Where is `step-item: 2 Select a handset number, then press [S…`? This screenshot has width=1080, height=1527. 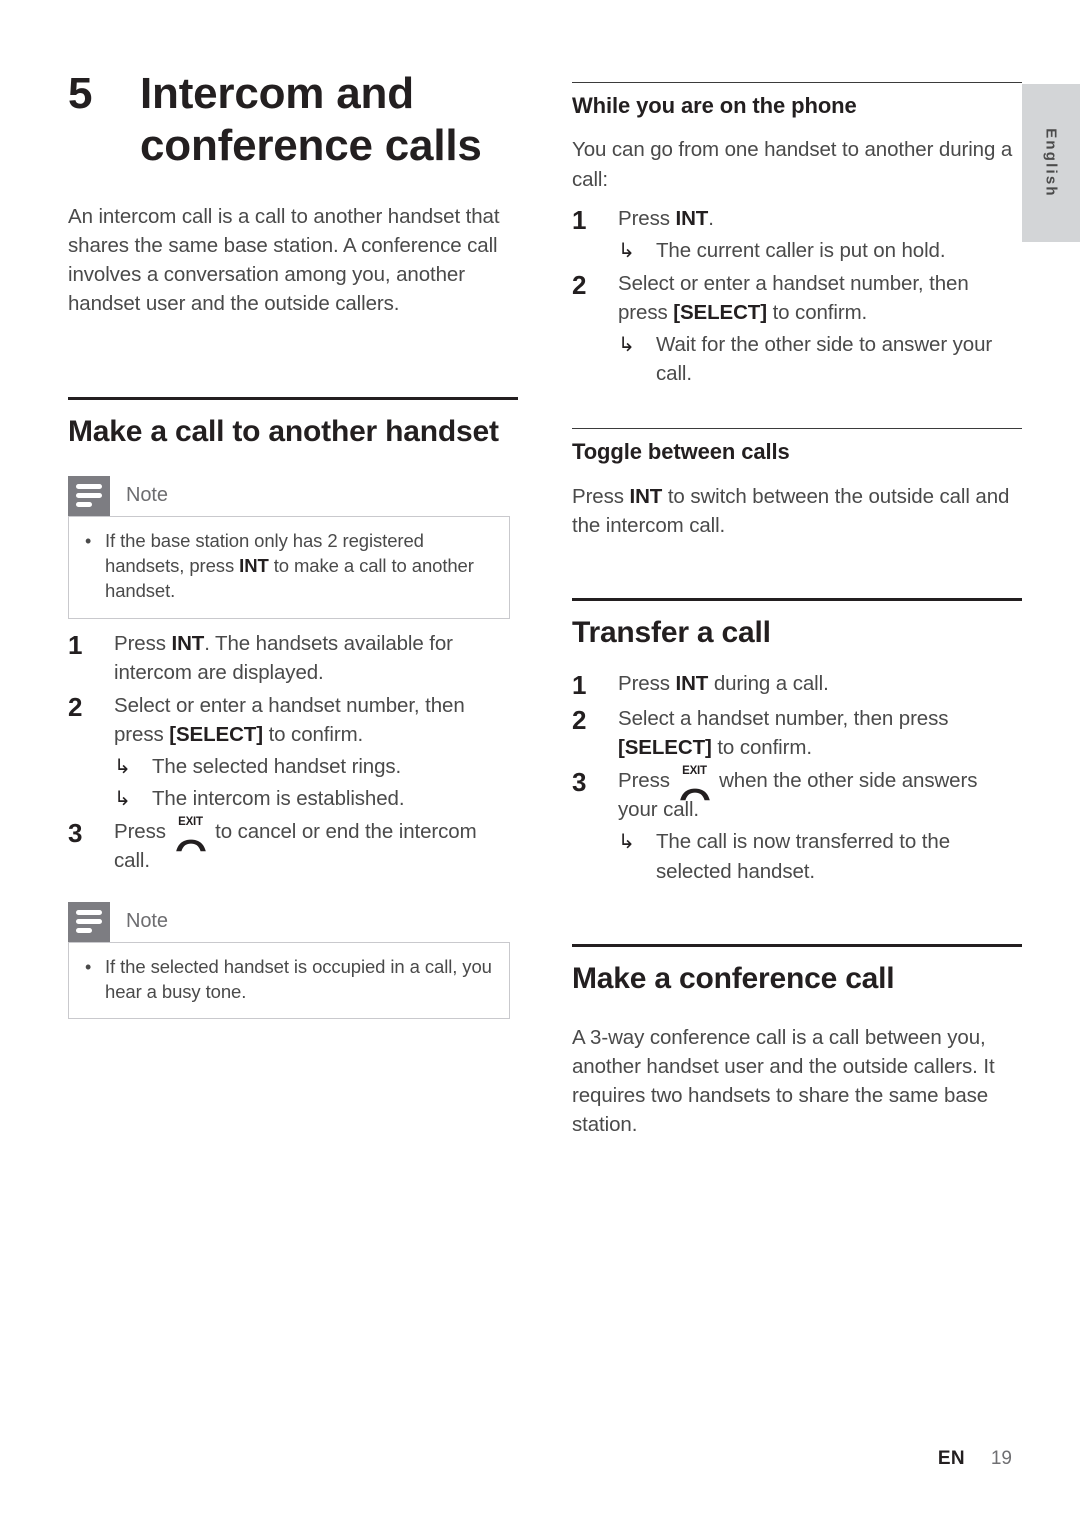 step-item: 2 Select a handset number, then press [S… is located at coordinates (797, 733).